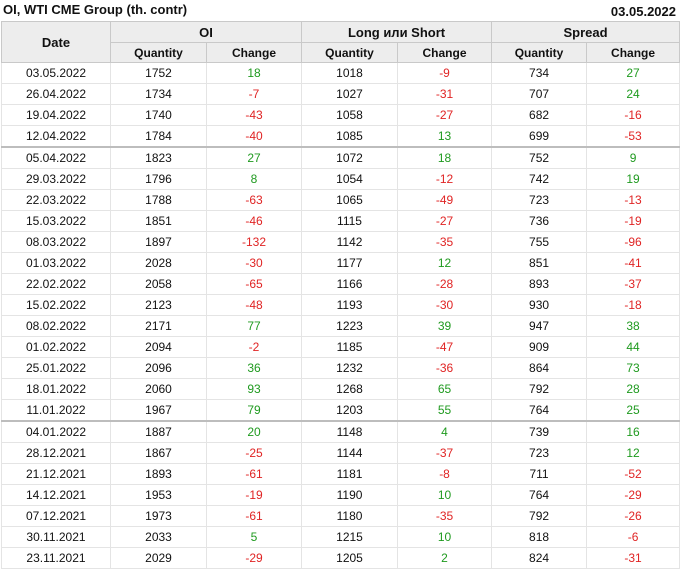 This screenshot has width=680, height=569. I want to click on column-header-spread-quantity: Quantity, so click(539, 52).